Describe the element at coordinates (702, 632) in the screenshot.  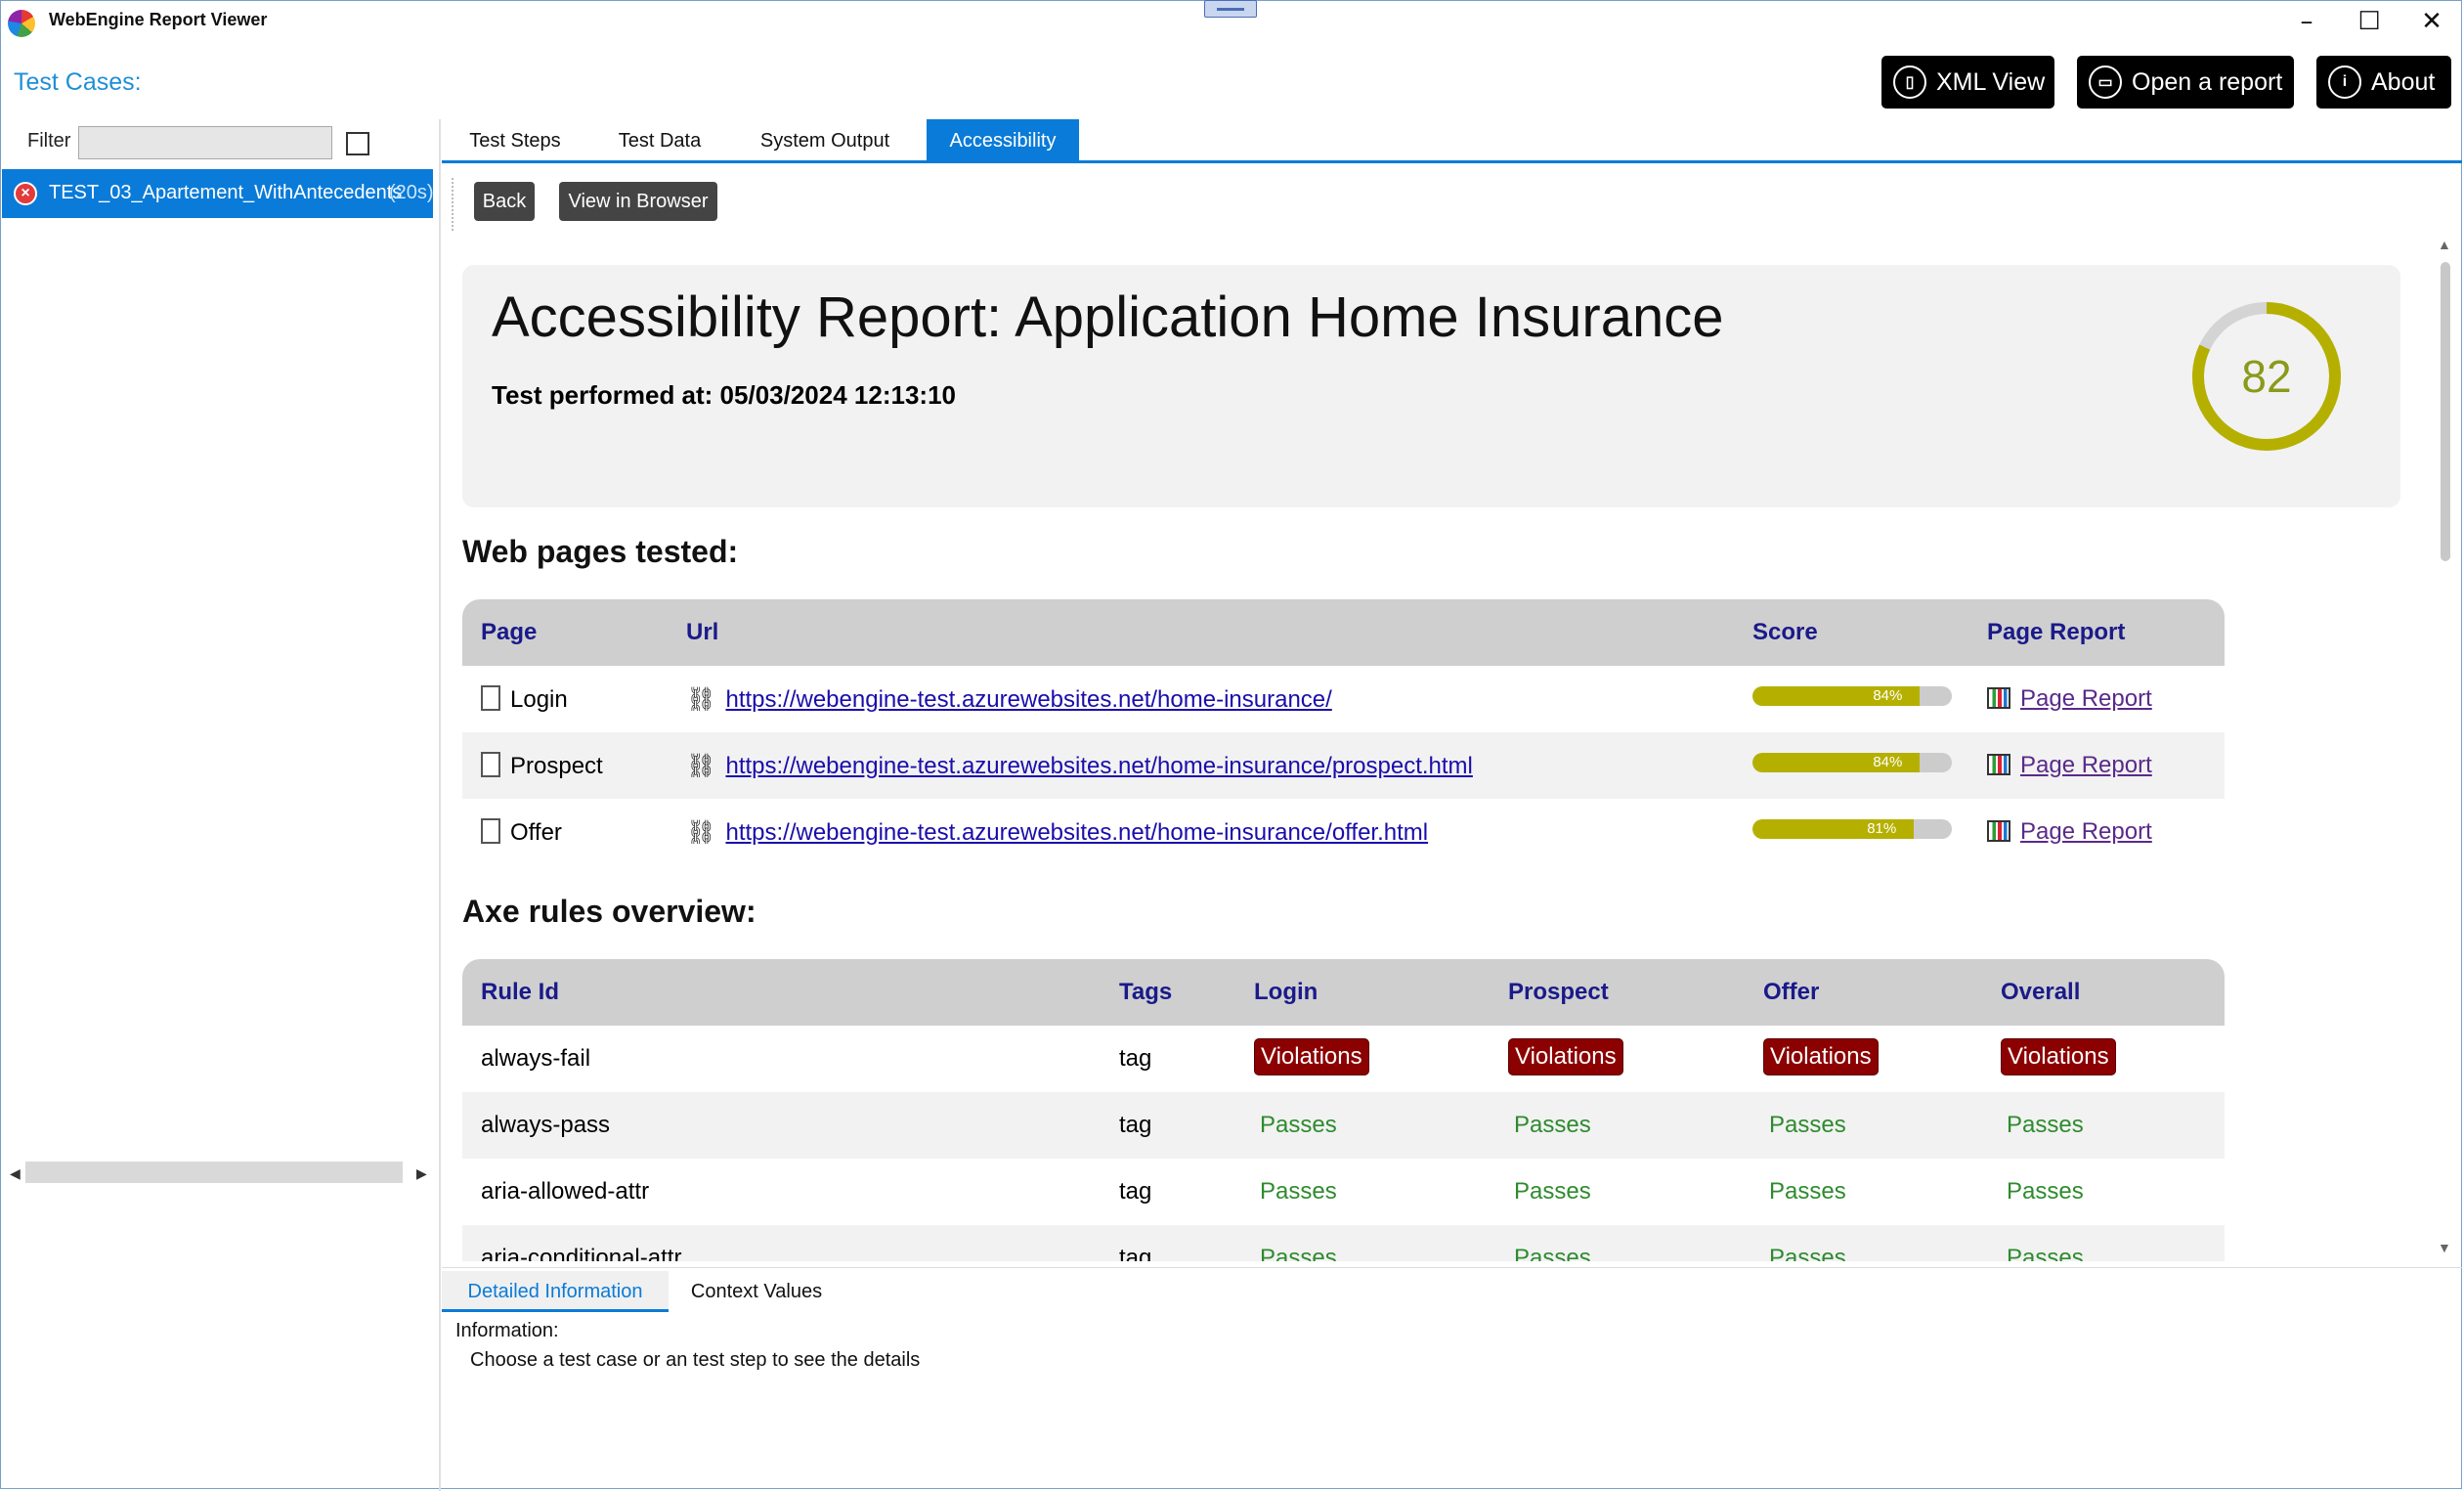
I see `col-url: Url` at that location.